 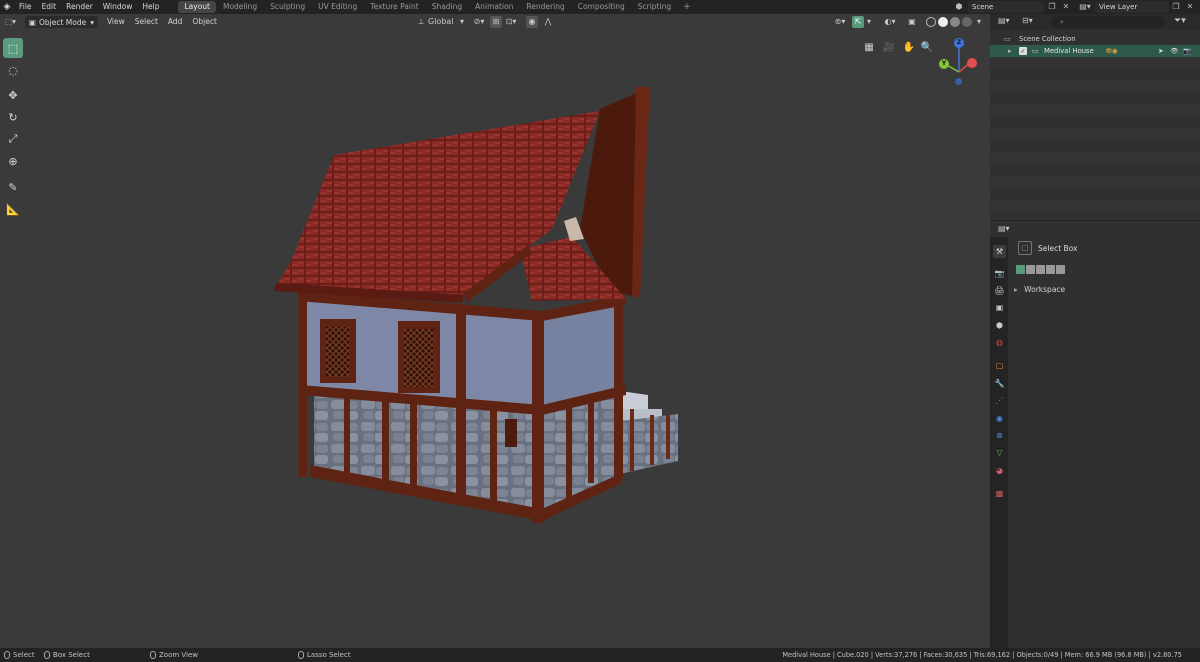 What do you see at coordinates (79, 7) in the screenshot?
I see `menu-render: Render` at bounding box center [79, 7].